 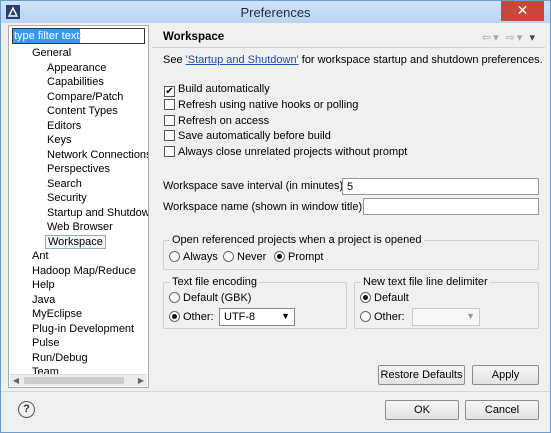 I want to click on radio-label: Default (GBK), so click(x=217, y=298).